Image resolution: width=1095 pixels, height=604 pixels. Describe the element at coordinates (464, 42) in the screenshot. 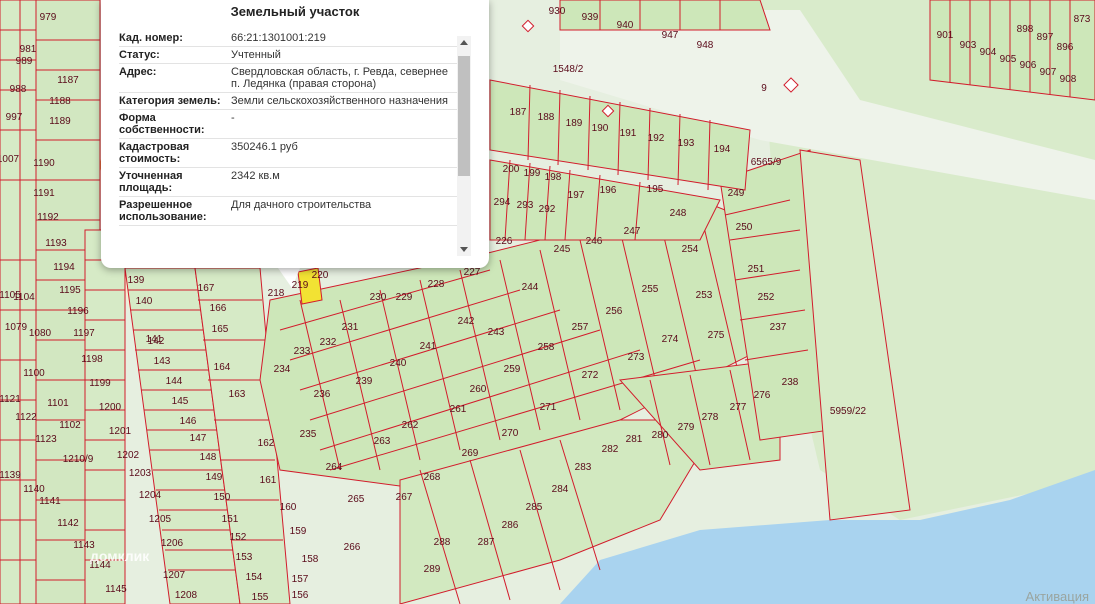

I see `scroll-up-arrow-icon` at that location.